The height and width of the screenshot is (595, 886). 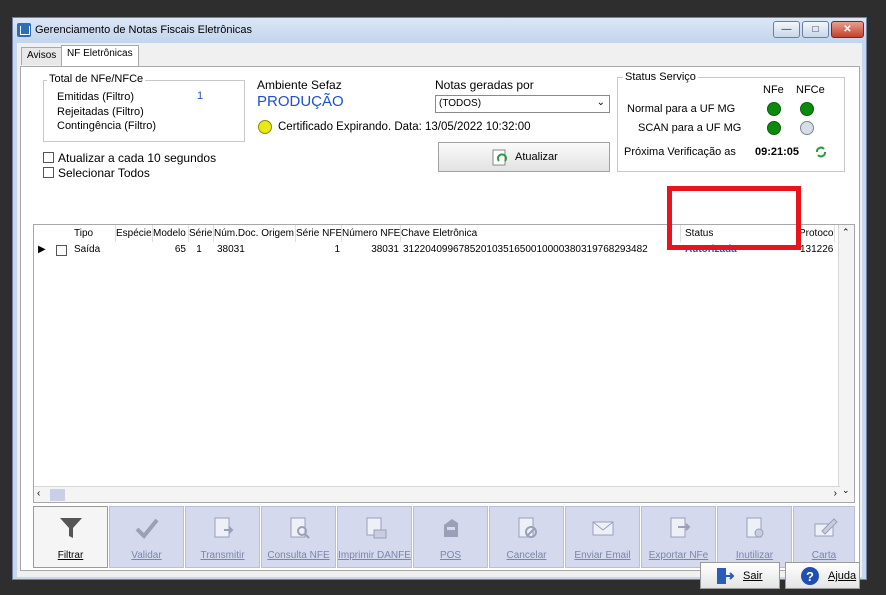 I want to click on auto-refresh-checkbox, so click(x=48, y=157).